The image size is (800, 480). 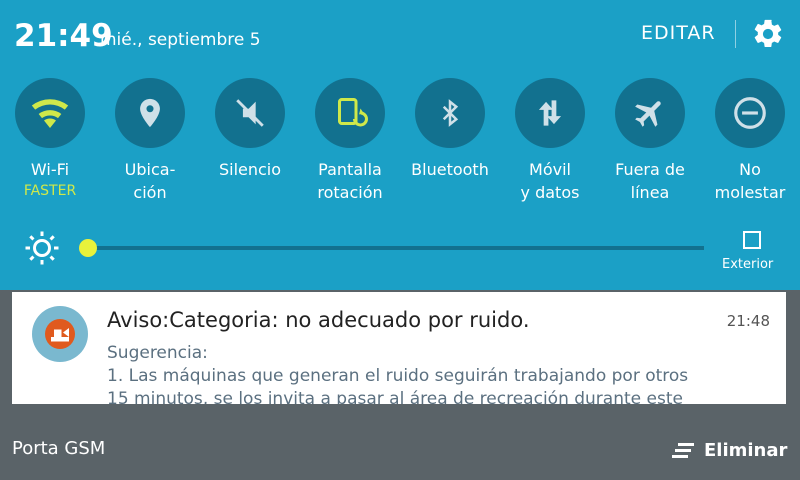 I want to click on tile-label: Móvil y datos, so click(x=550, y=181).